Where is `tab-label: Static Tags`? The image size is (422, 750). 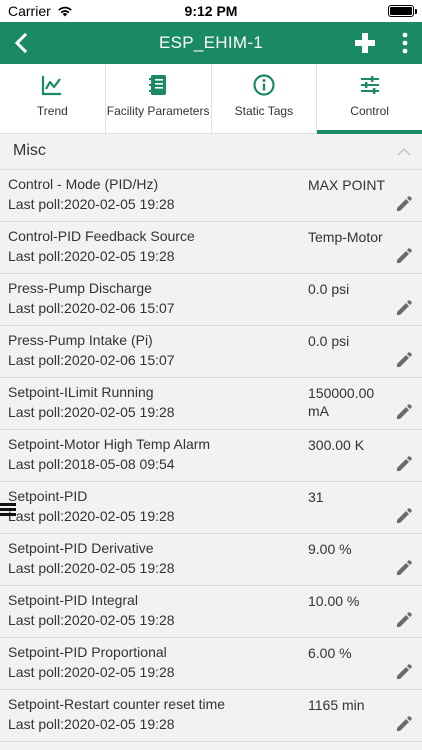
tab-label: Static Tags is located at coordinates (264, 111).